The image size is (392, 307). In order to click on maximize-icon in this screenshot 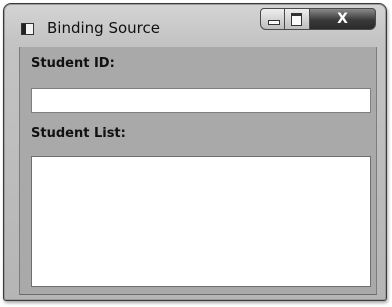, I will do `click(296, 19)`.